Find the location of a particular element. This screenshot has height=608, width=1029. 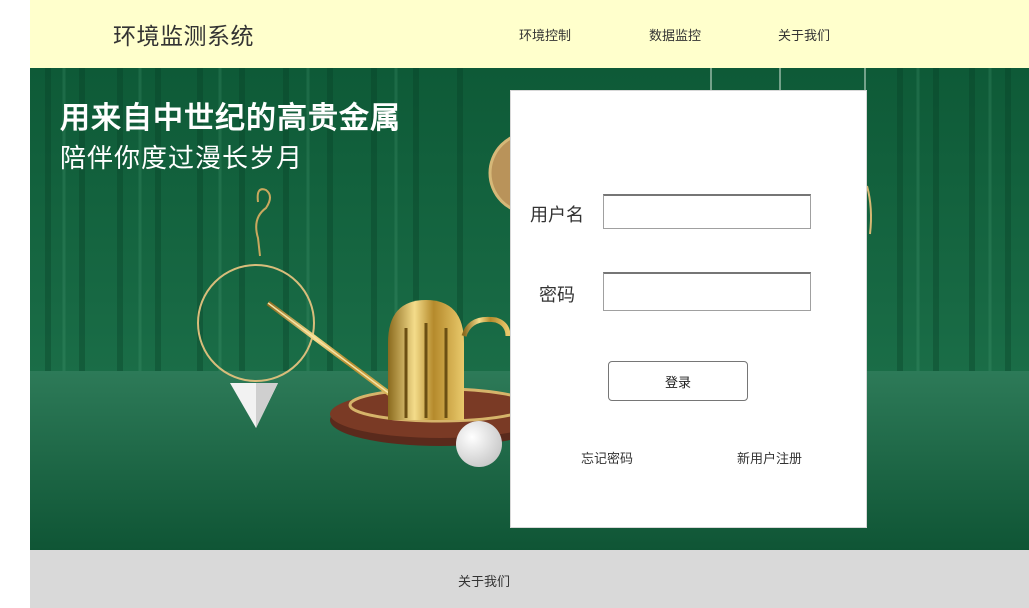

password-label: 密码 is located at coordinates (557, 295).